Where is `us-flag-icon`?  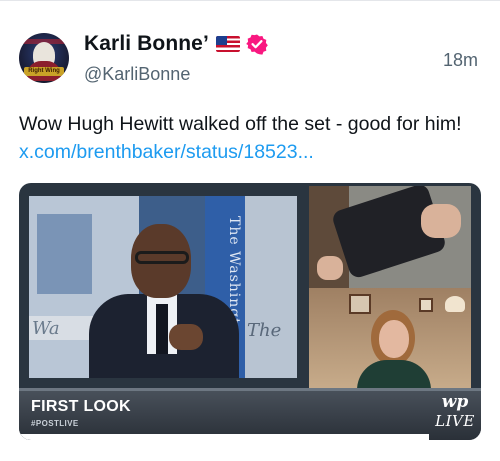 us-flag-icon is located at coordinates (227, 44).